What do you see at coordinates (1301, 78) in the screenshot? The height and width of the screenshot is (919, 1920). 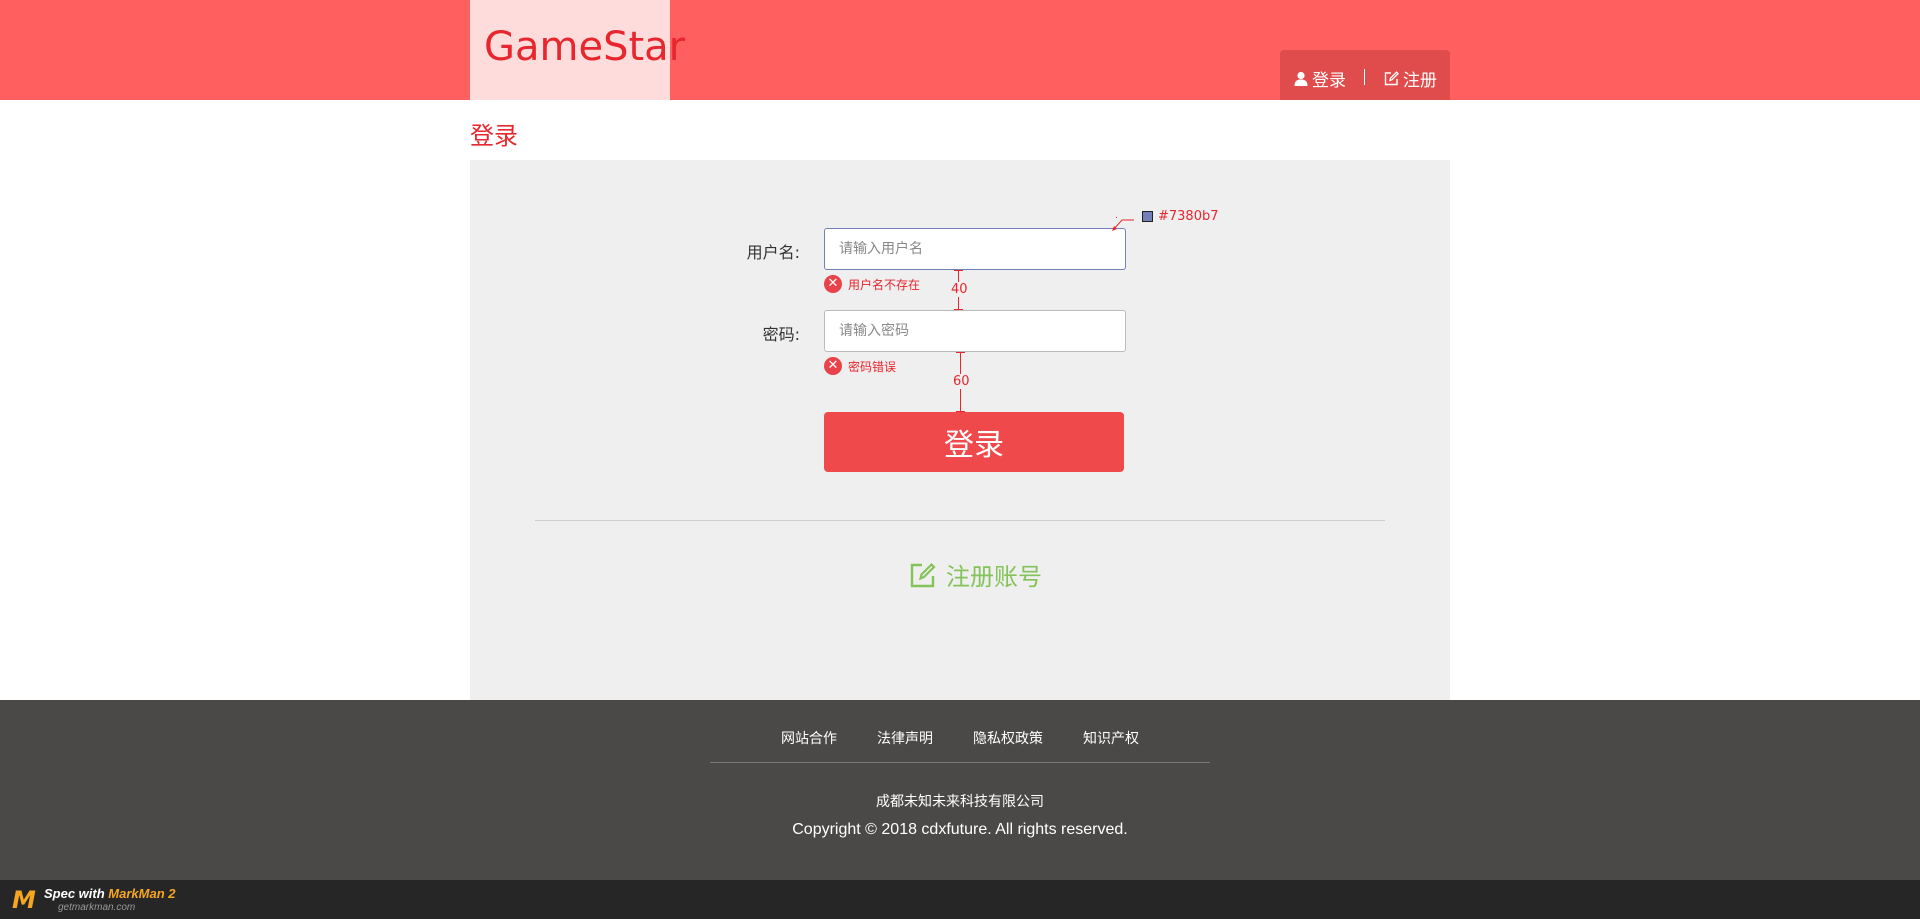 I see `user-icon` at bounding box center [1301, 78].